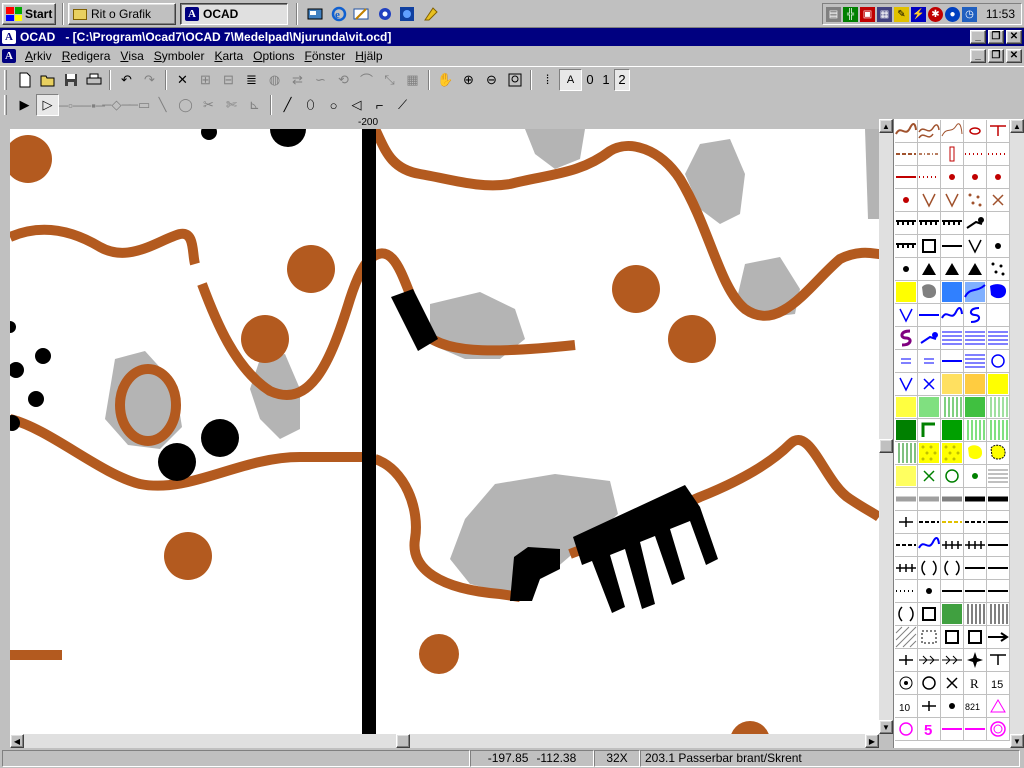 The image size is (1024, 768). Describe the element at coordinates (234, 14) in the screenshot. I see `task-button-ocad: A OCAD` at that location.